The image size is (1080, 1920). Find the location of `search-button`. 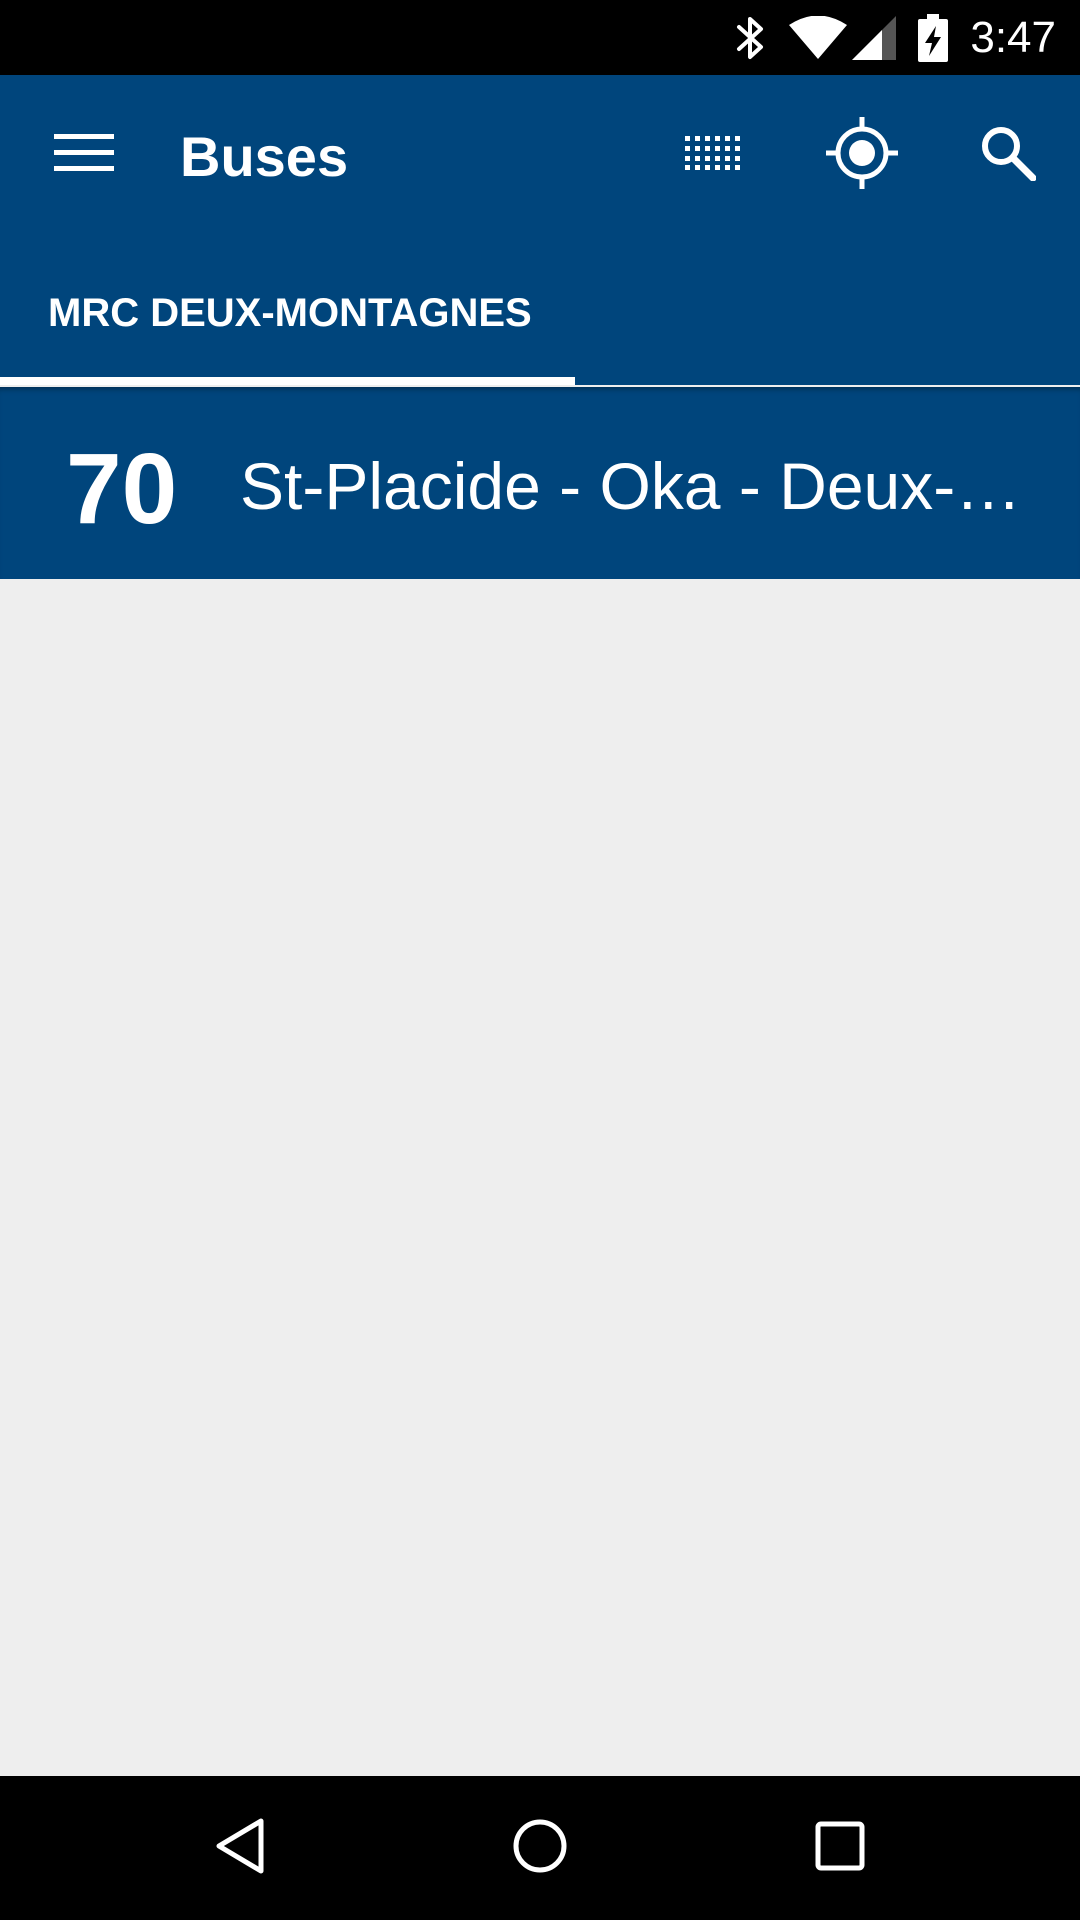

search-button is located at coordinates (1008, 155).